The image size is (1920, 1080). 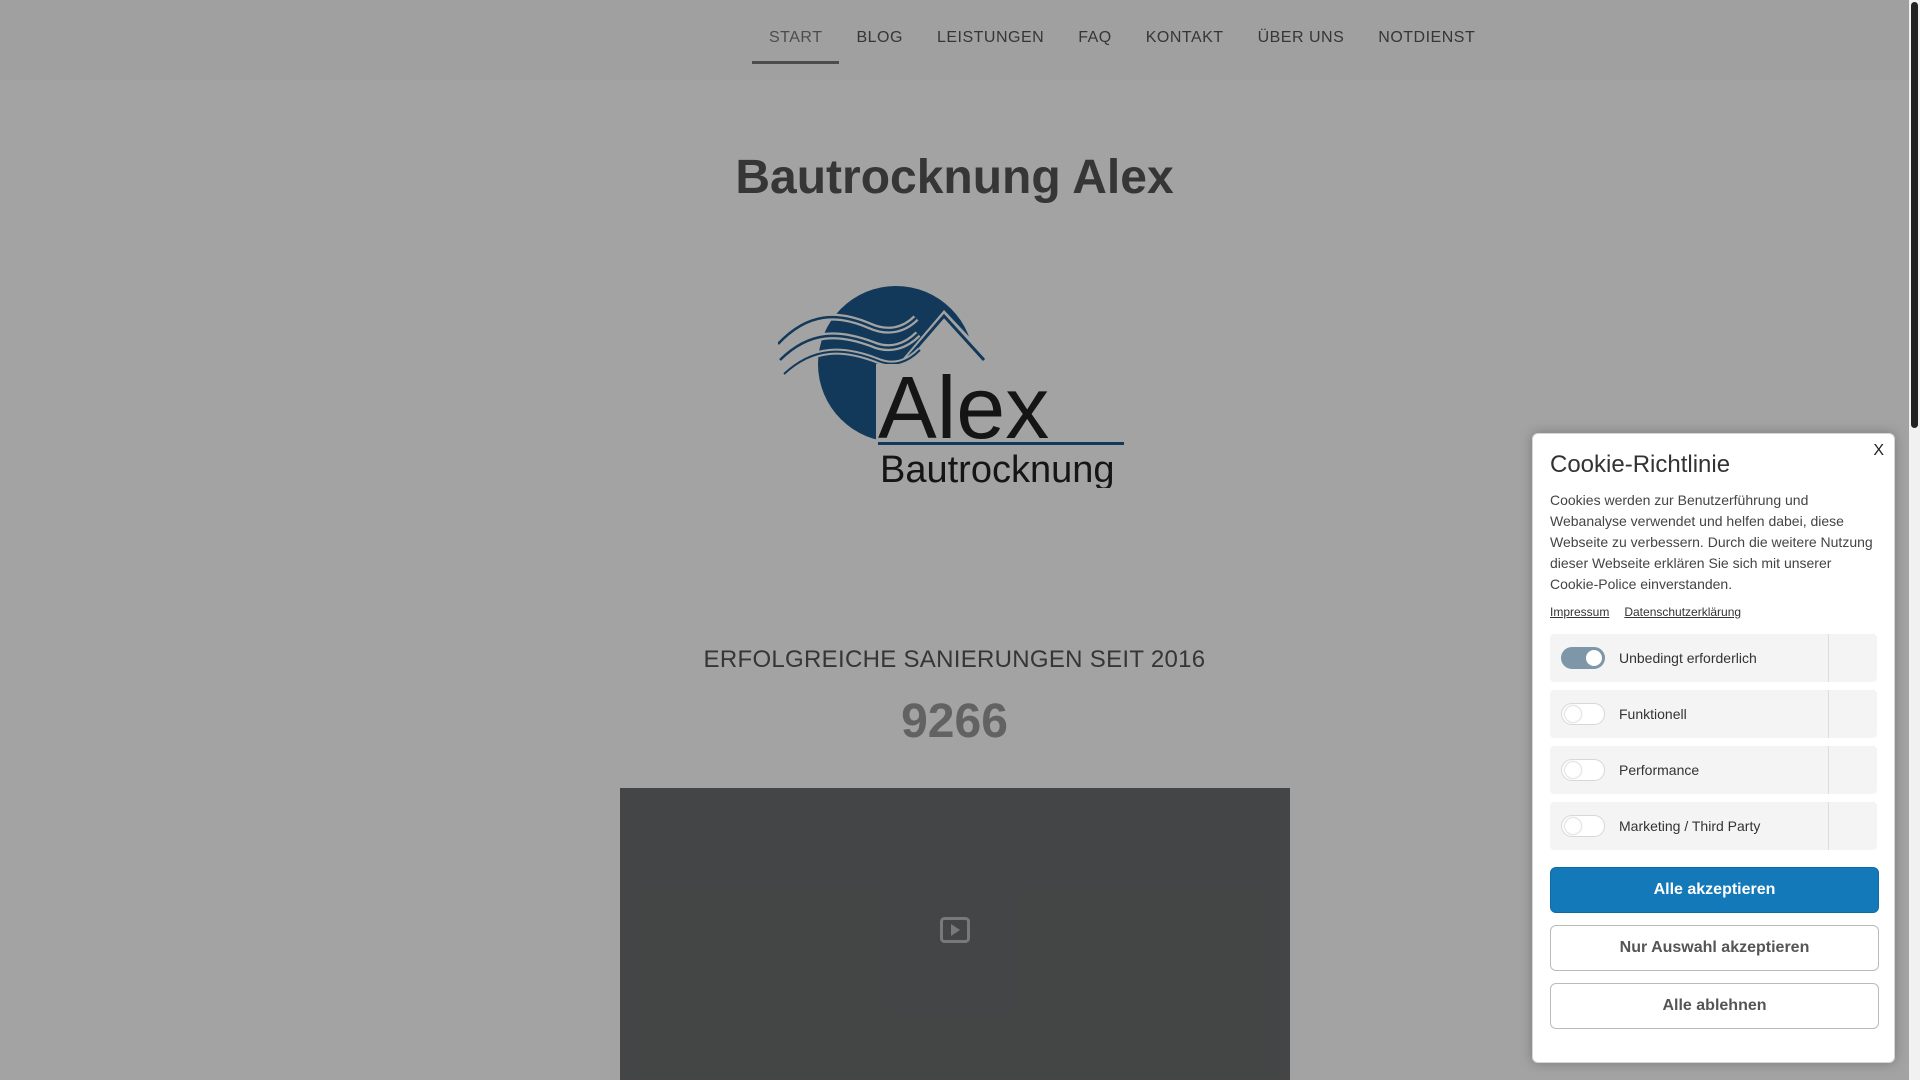 What do you see at coordinates (1713, 714) in the screenshot?
I see `cookie-option-functional: Funktionell` at bounding box center [1713, 714].